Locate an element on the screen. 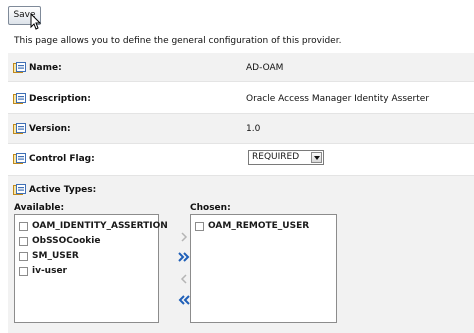 The image size is (474, 333). move-left-icon is located at coordinates (184, 279).